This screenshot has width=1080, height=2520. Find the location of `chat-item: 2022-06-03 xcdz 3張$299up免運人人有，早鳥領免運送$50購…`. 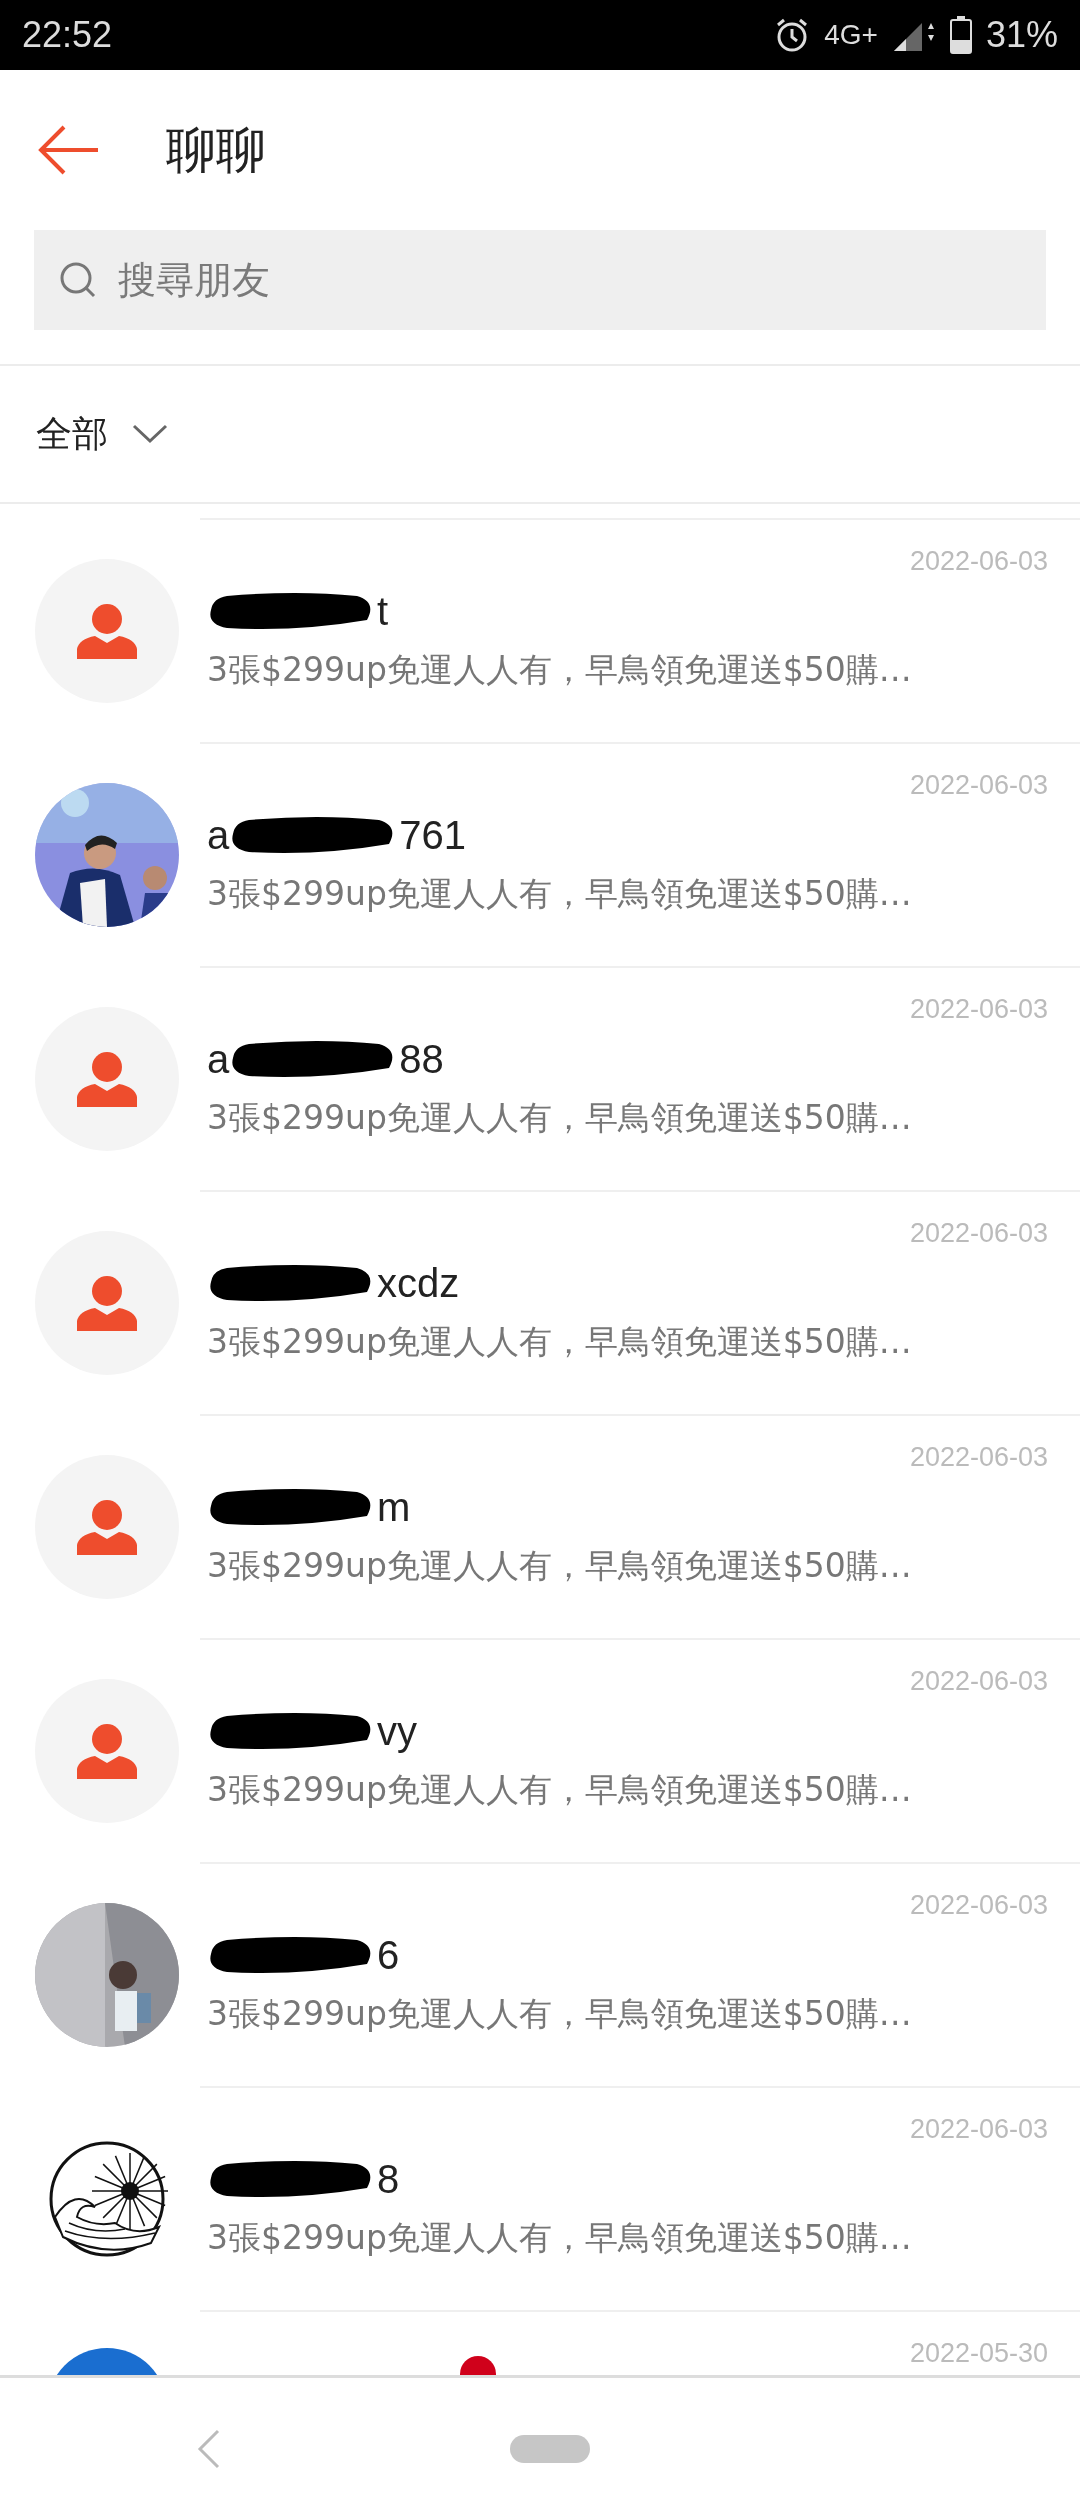

chat-item: 2022-06-03 xcdz 3張$299up免運人人有，早鳥領免運送$50購… is located at coordinates (540, 1302).